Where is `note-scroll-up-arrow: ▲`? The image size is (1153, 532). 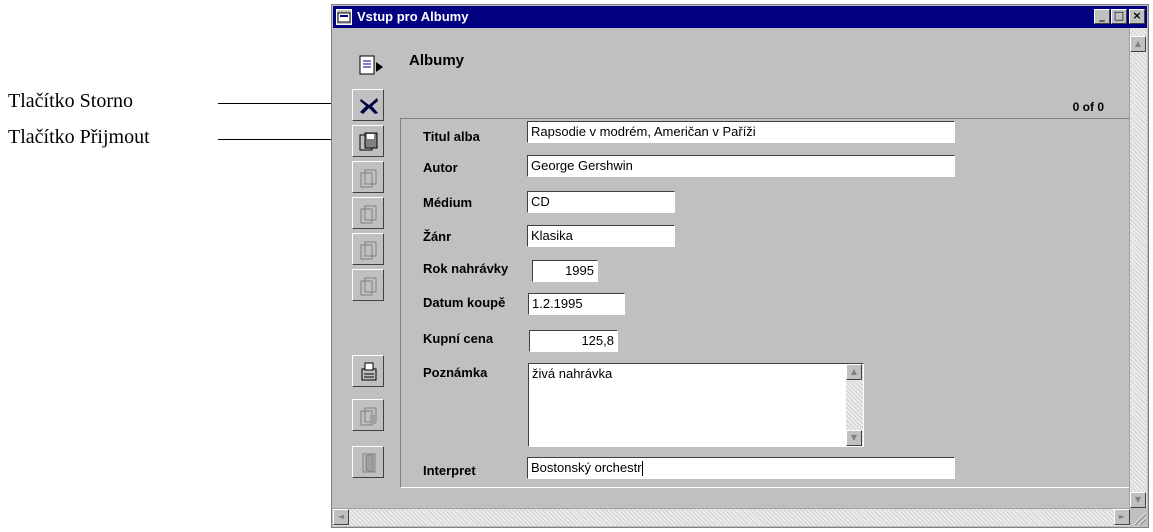
note-scroll-up-arrow: ▲ is located at coordinates (854, 372).